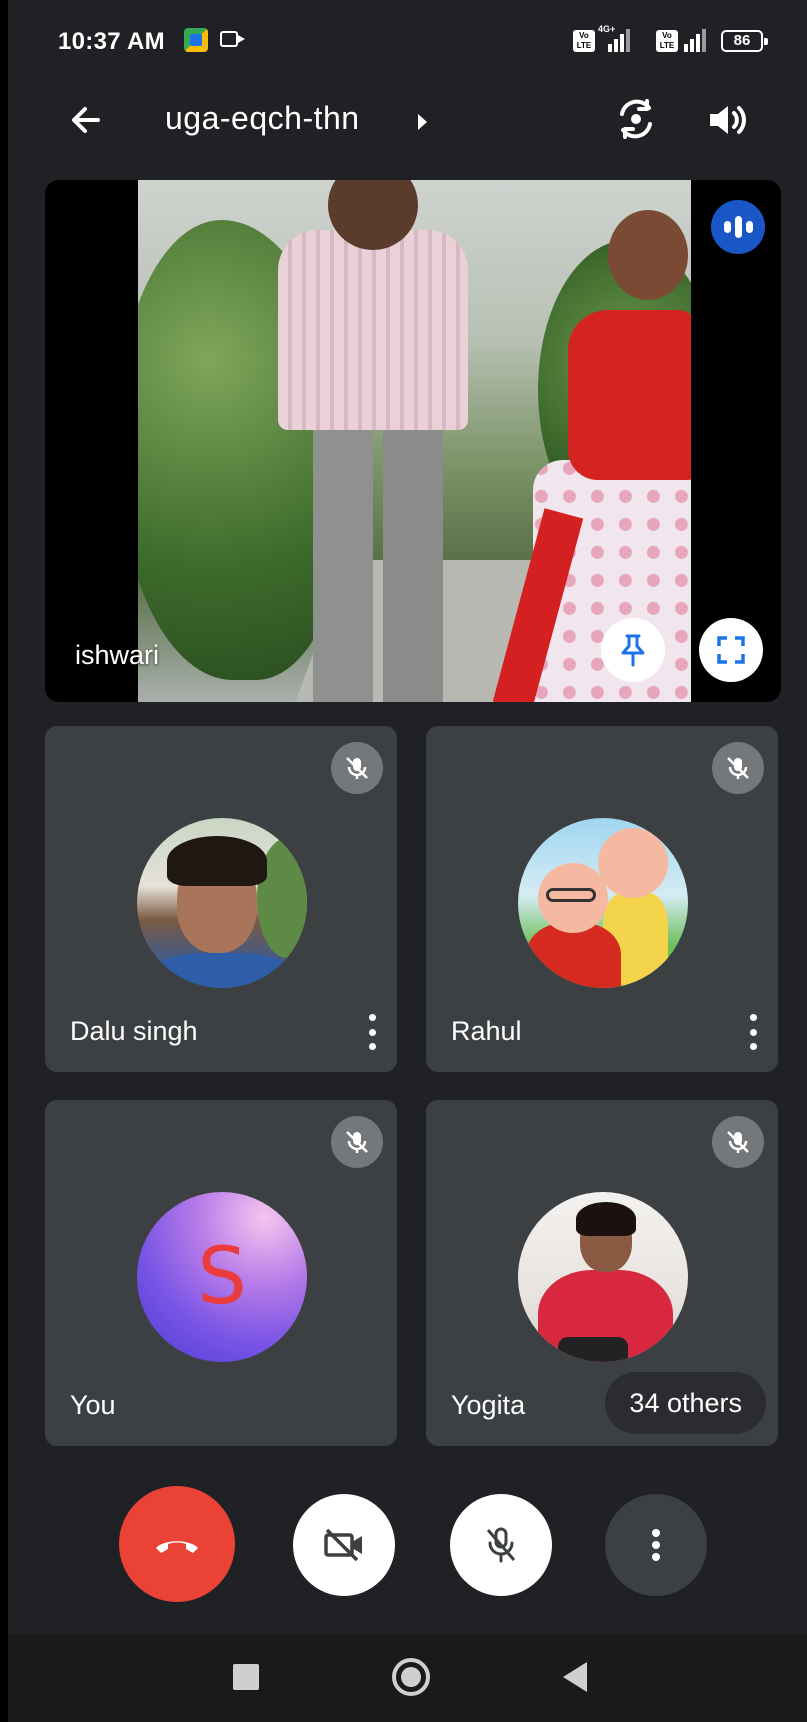  Describe the element at coordinates (685, 1403) in the screenshot. I see `others-count-button: 34 others` at that location.